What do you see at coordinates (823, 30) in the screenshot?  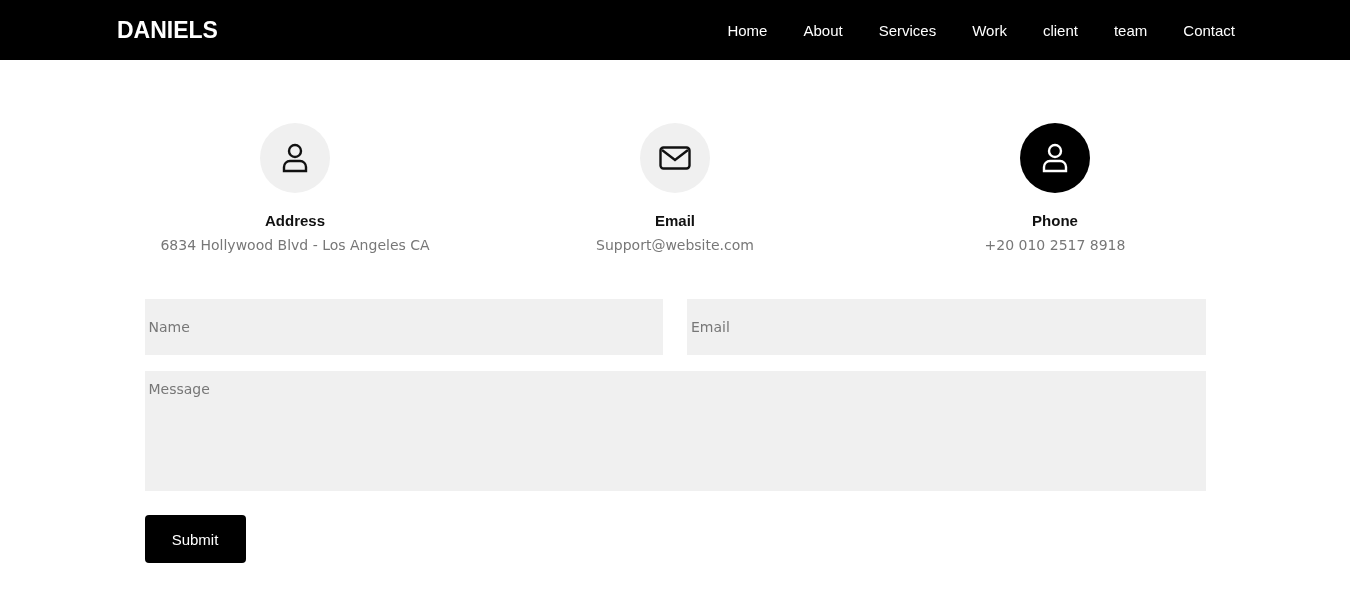 I see `nav-link: About` at bounding box center [823, 30].